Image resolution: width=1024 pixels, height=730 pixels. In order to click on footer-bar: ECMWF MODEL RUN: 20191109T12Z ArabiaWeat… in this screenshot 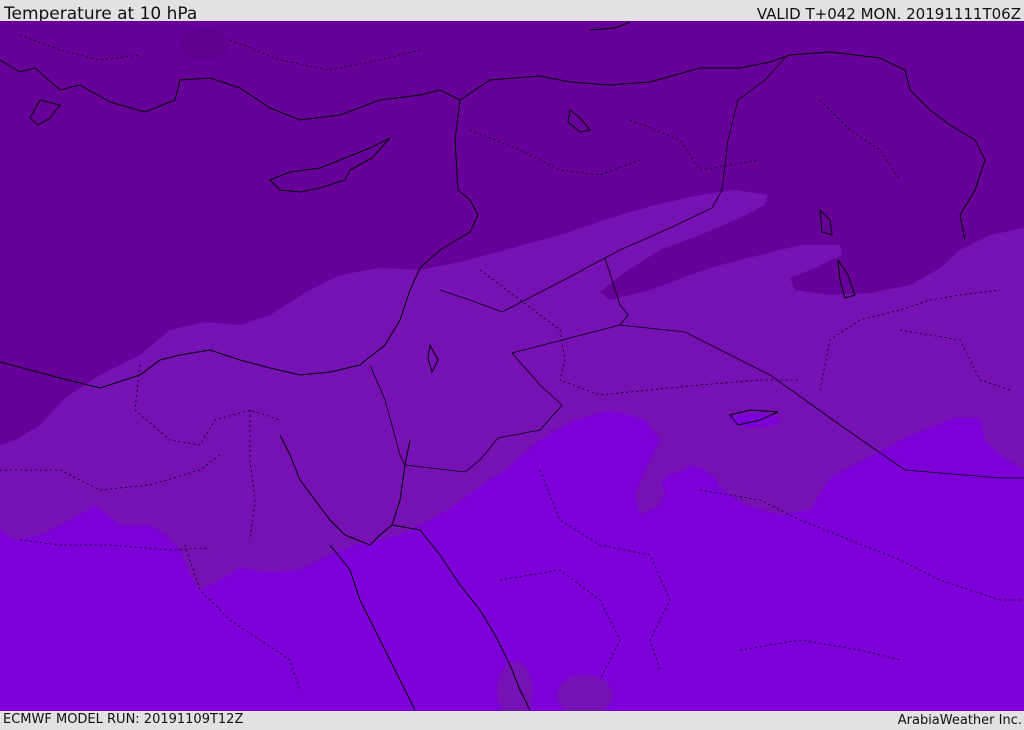, I will do `click(512, 720)`.